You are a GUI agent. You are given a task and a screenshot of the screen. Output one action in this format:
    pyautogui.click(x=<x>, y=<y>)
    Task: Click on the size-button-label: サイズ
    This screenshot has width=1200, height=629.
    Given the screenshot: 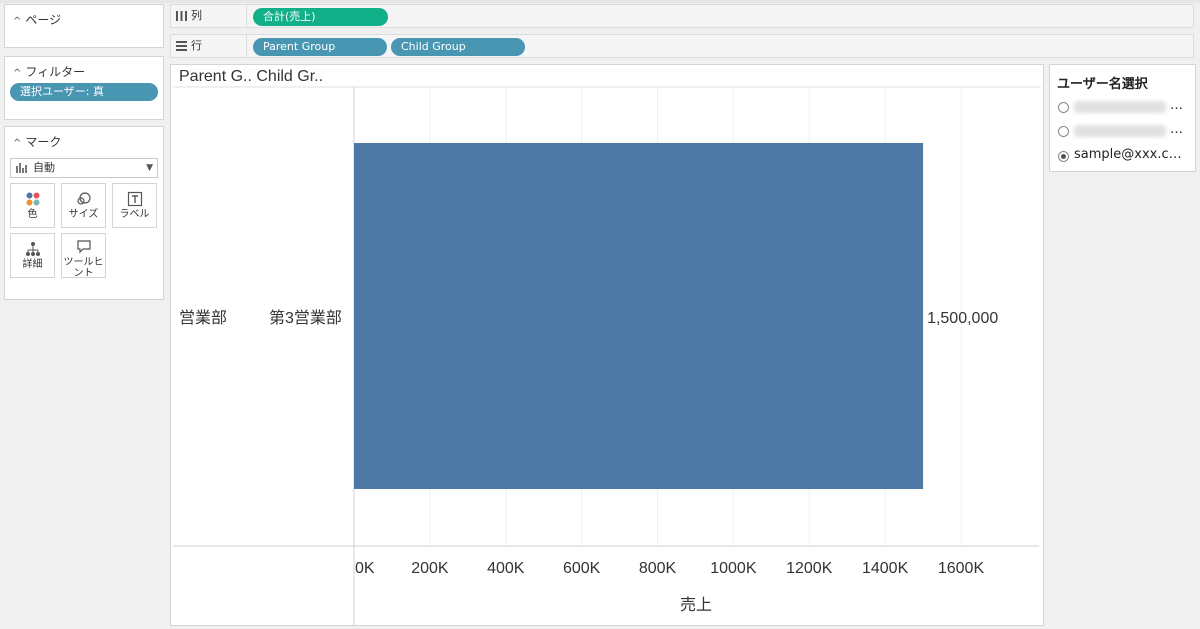 What is the action you would take?
    pyautogui.click(x=83, y=214)
    